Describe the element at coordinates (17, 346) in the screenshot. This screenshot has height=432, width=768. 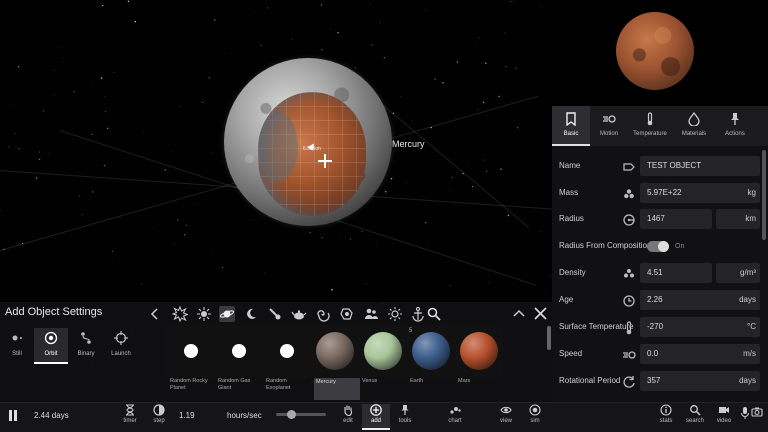
I see `mode-still-button: Still` at that location.